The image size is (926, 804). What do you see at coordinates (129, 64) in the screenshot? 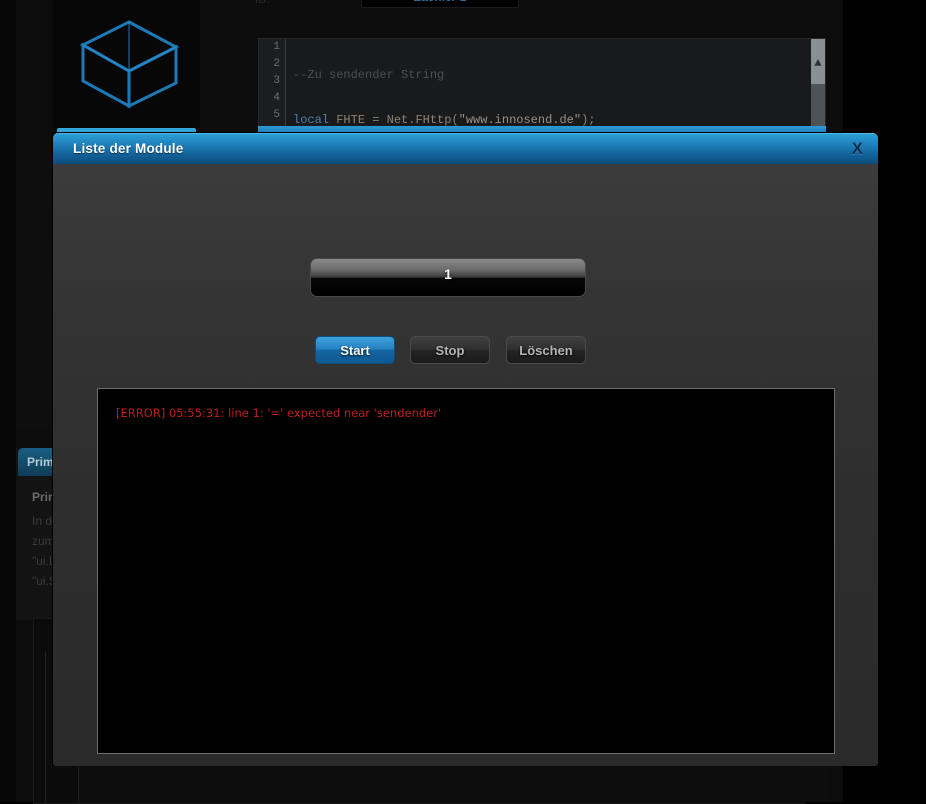
I see `wireframe-cube-icon` at bounding box center [129, 64].